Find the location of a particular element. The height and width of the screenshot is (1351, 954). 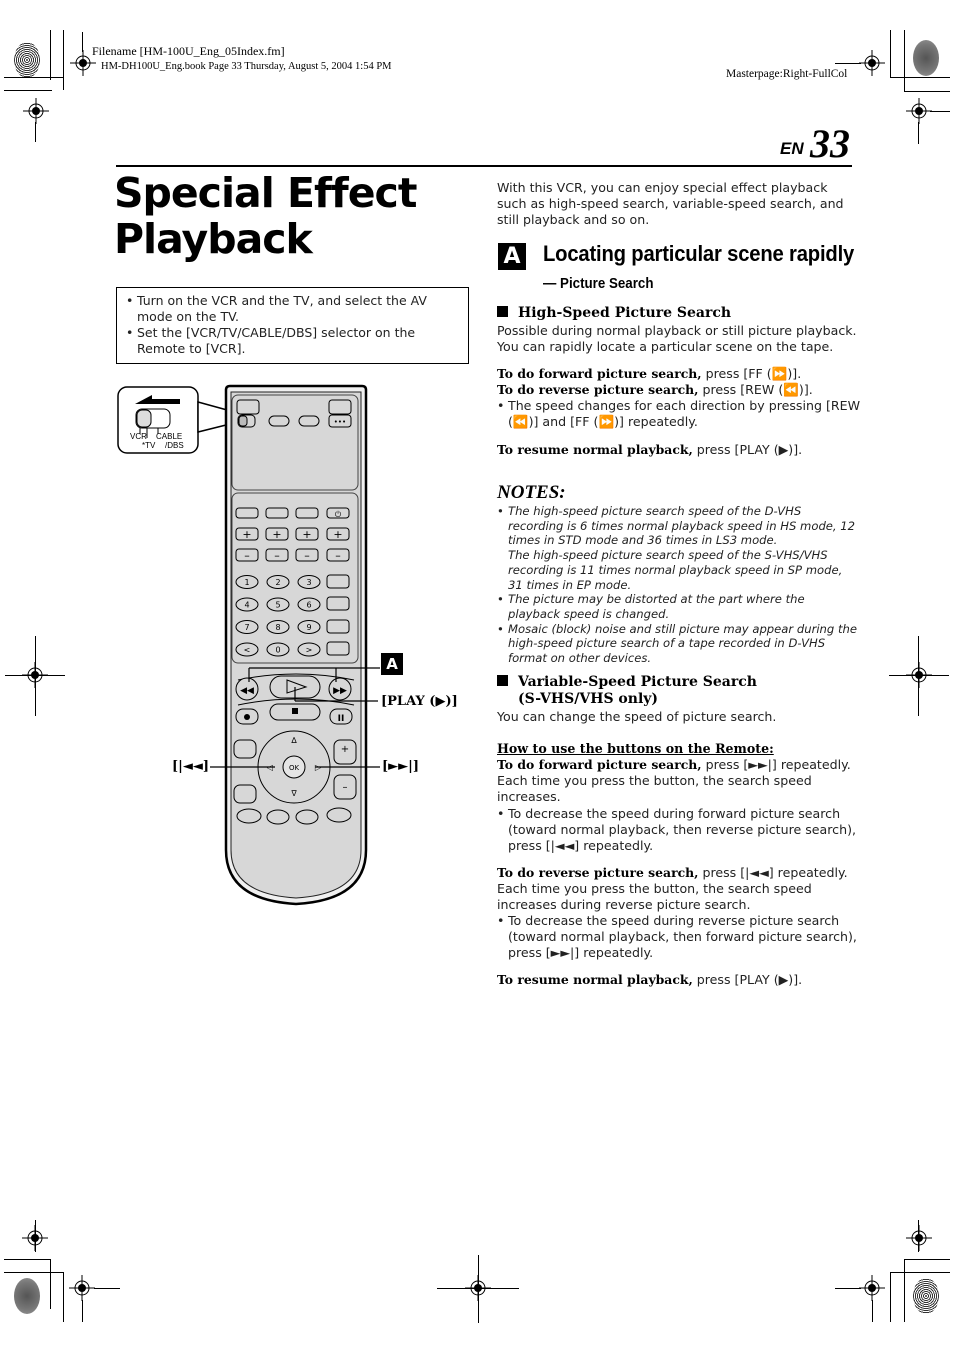

number-key-label: < is located at coordinates (247, 650).